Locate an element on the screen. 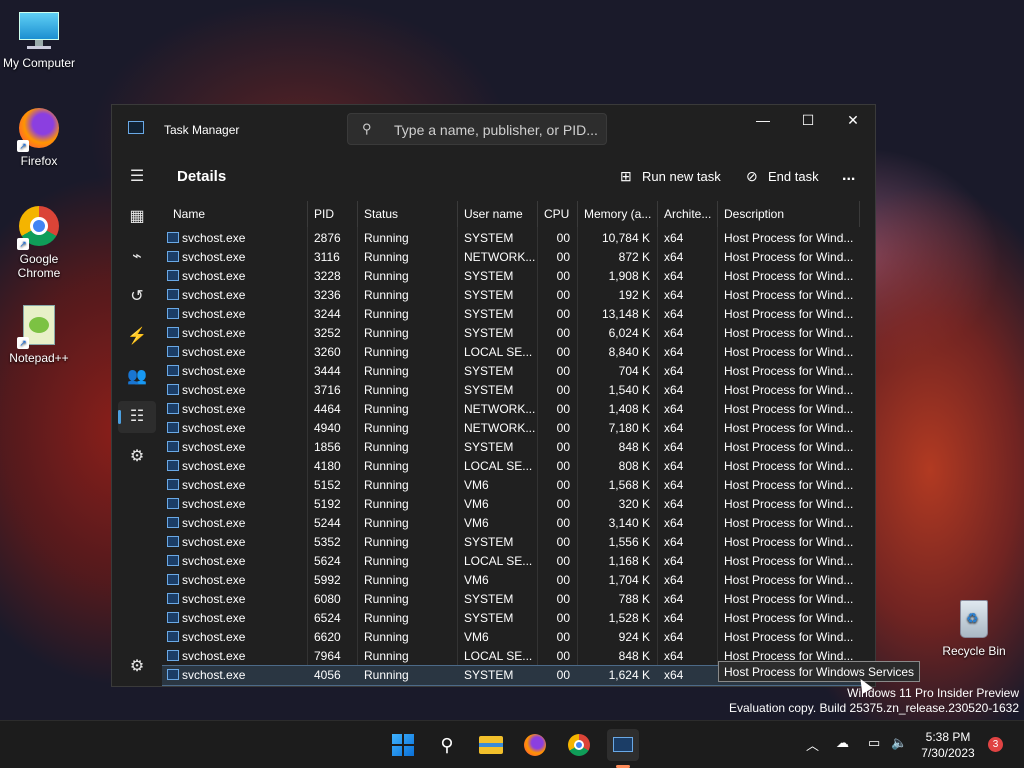  maximize-button: ☐ is located at coordinates (808, 121).